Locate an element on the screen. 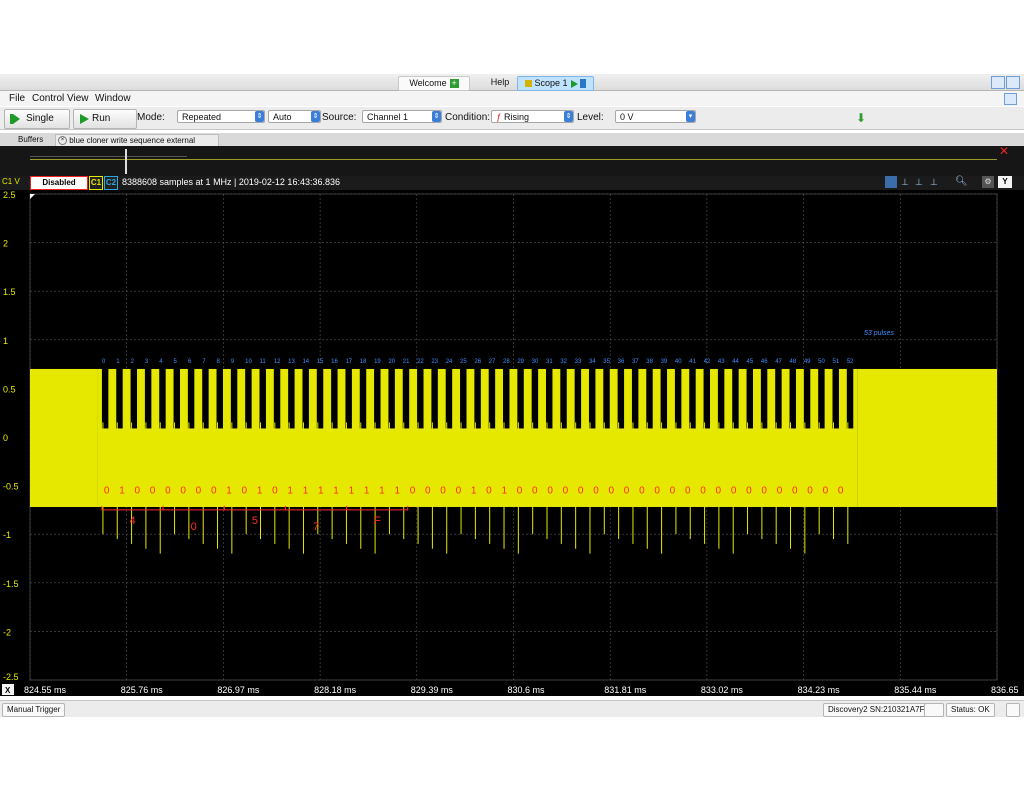 The width and height of the screenshot is (1024, 791). pulse-index-label: 35 is located at coordinates (606, 362).